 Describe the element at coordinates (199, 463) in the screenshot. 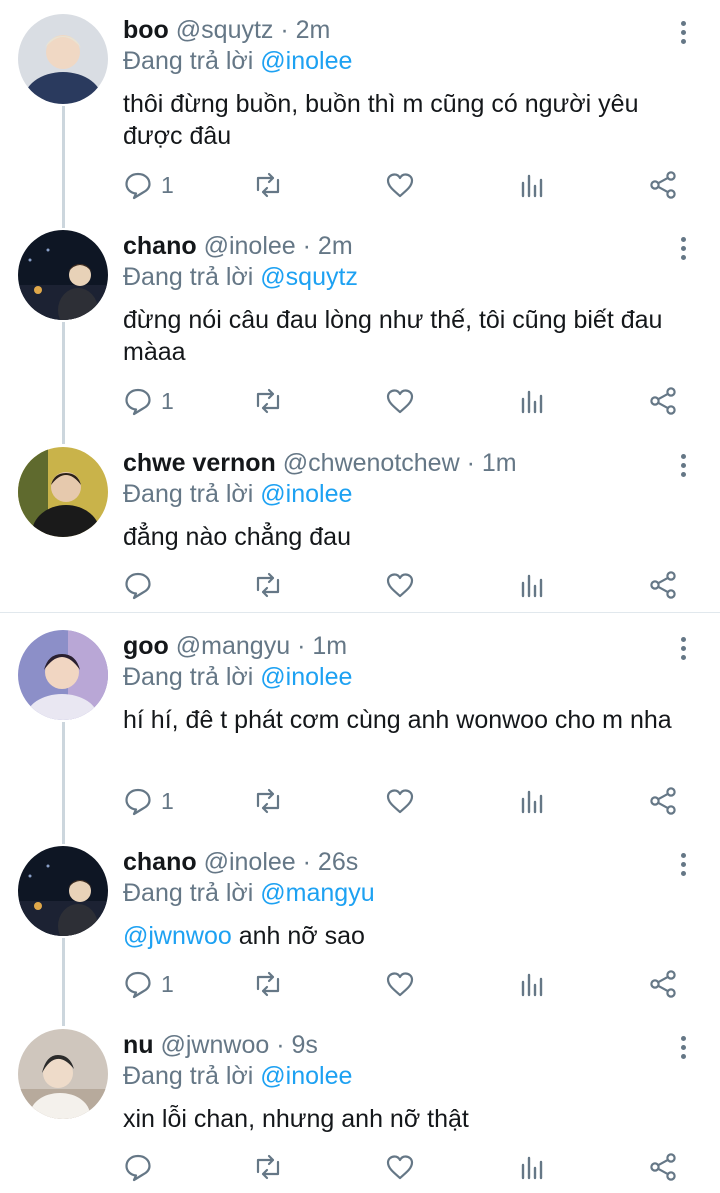

I see `display-name: chwe vernon` at that location.